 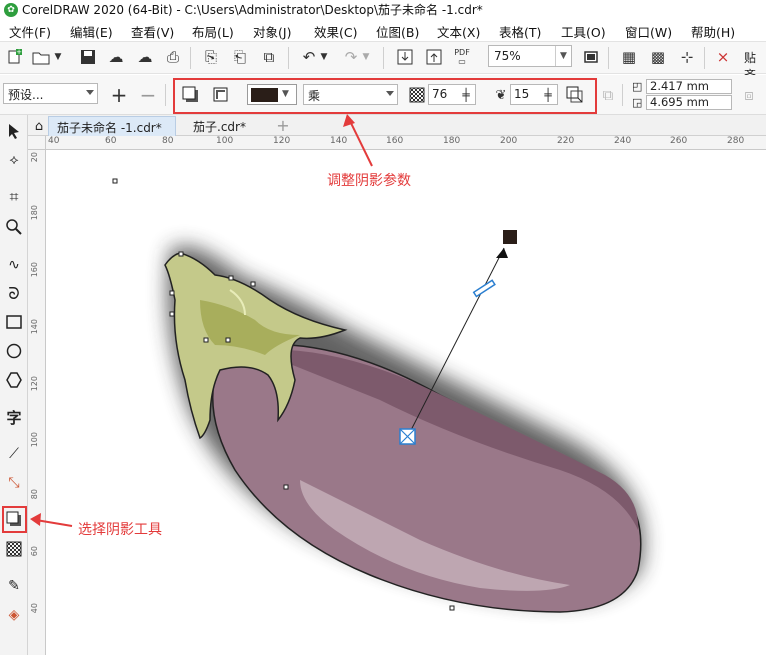 I want to click on drop-shadow-icon, so click(x=191, y=95).